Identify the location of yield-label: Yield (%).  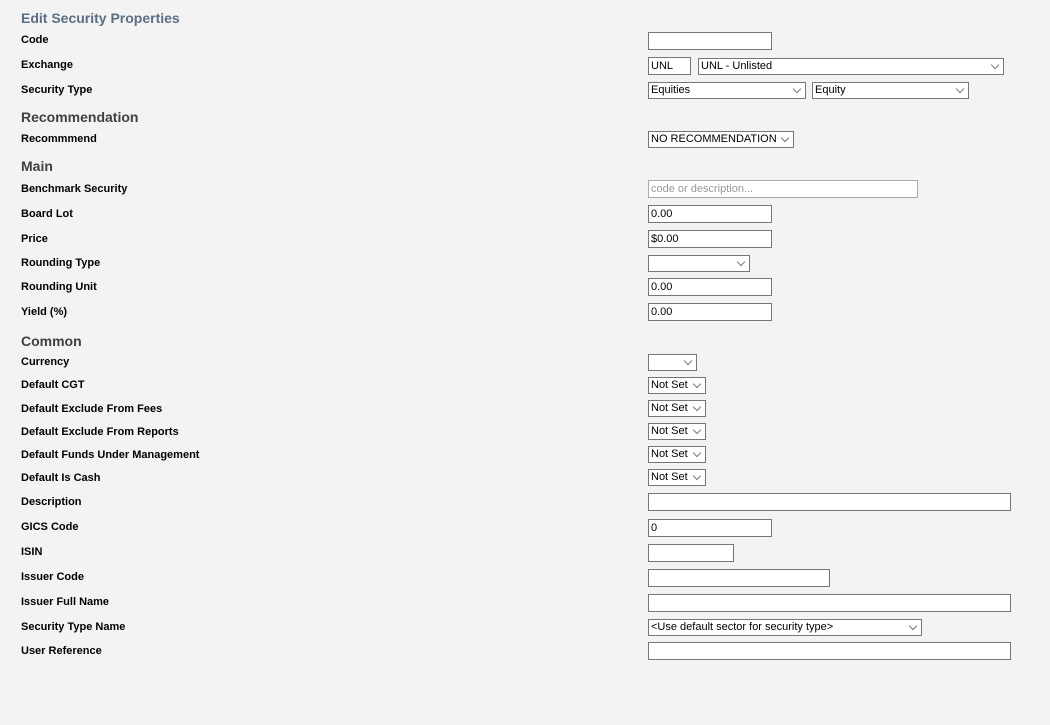
(44, 312).